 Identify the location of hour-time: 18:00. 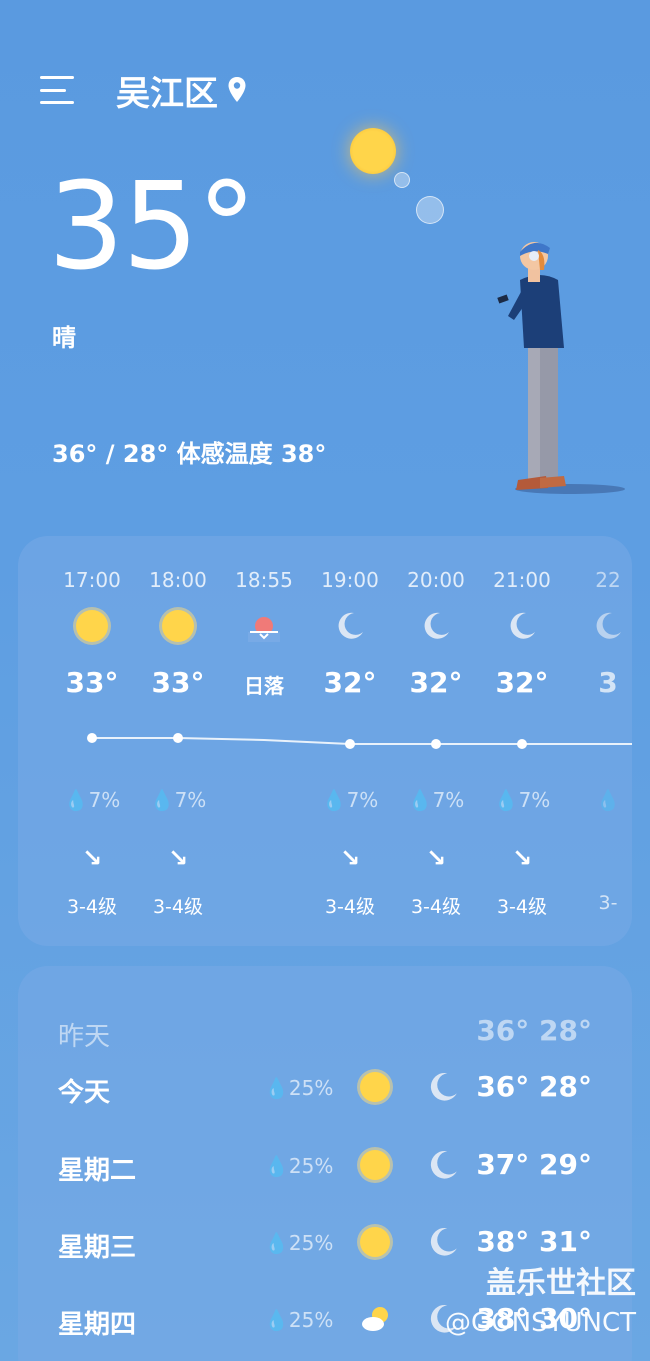
(178, 580).